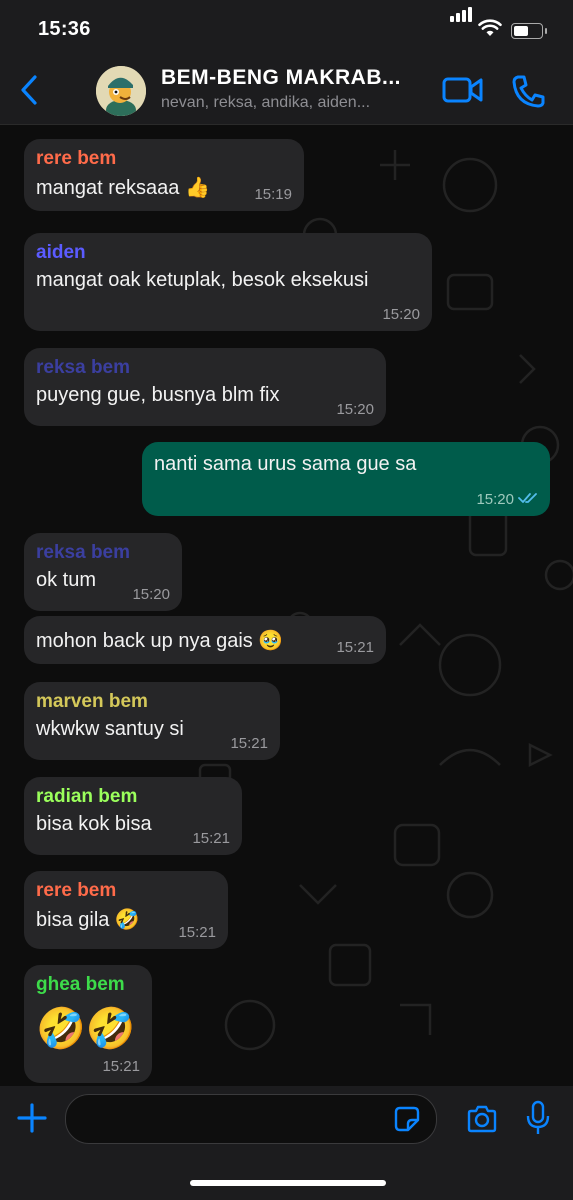  What do you see at coordinates (463, 90) in the screenshot?
I see `video-call-icon` at bounding box center [463, 90].